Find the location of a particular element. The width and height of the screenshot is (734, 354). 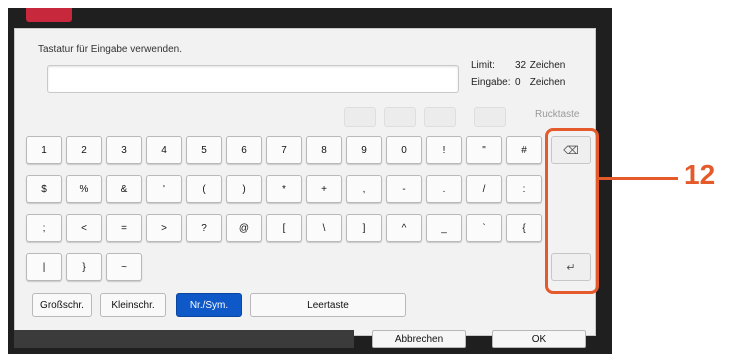

lowercase-mode-button: Kleinschr. is located at coordinates (133, 305).